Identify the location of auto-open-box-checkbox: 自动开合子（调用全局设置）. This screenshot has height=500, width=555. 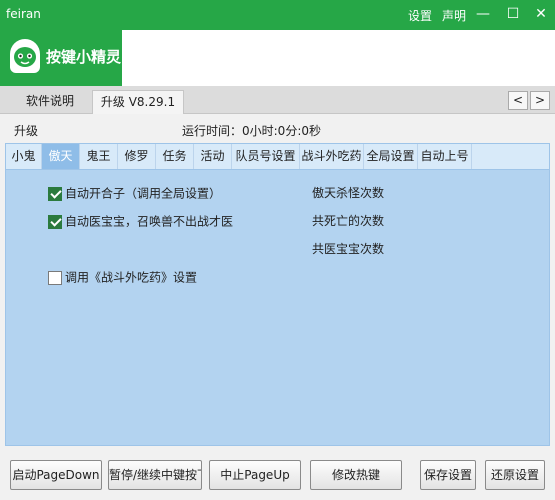
(134, 194).